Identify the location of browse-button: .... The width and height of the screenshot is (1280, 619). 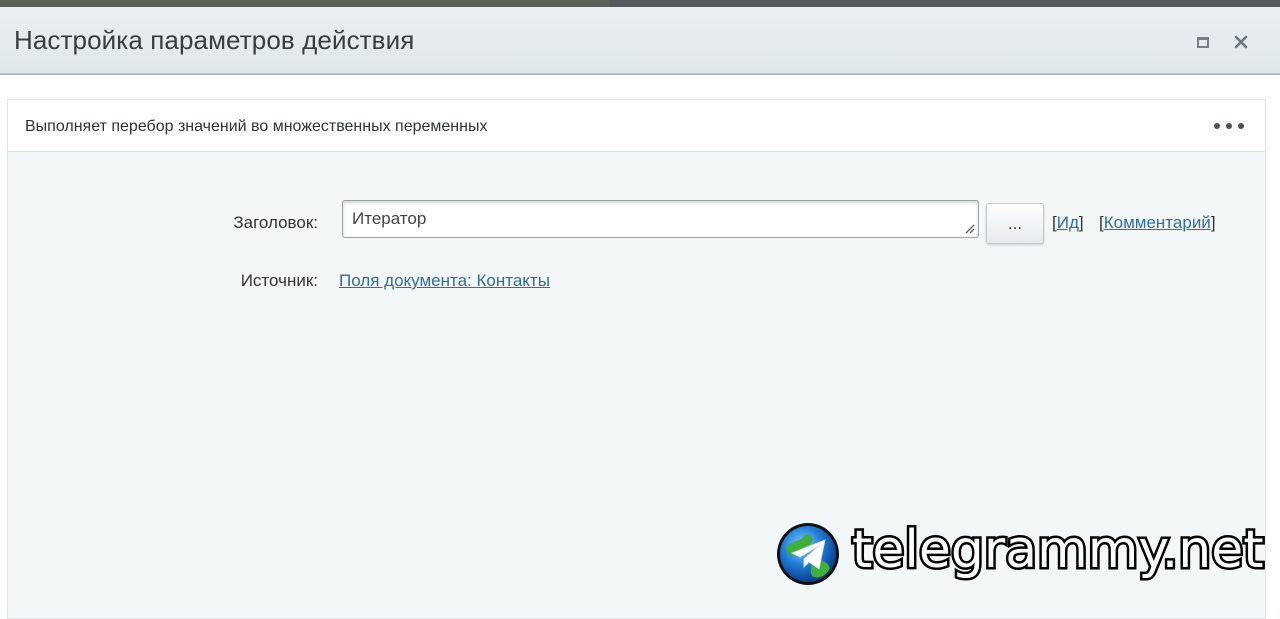
(1015, 223).